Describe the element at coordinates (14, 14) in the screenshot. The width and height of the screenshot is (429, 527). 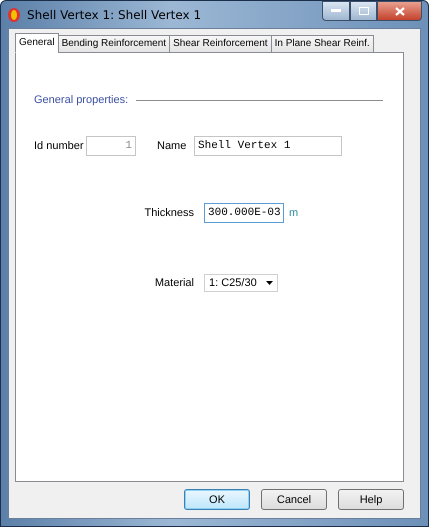
I see `app-icon` at that location.